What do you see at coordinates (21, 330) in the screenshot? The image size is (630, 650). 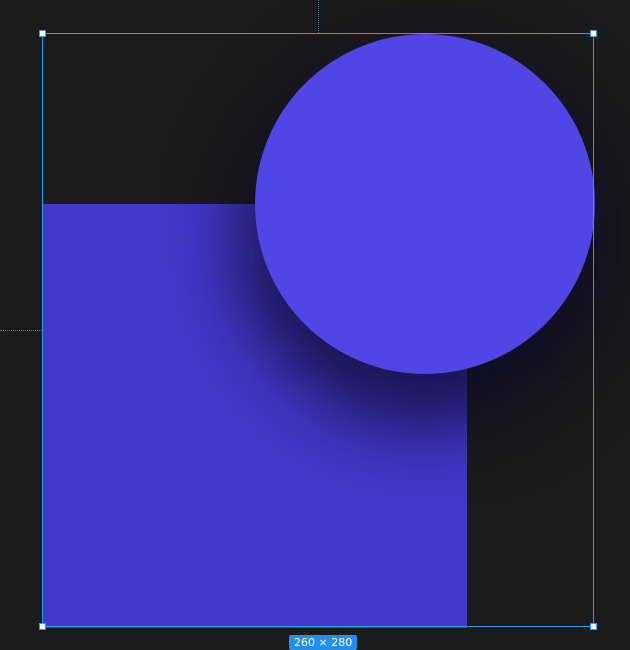 I see `horizontal-guide-line` at bounding box center [21, 330].